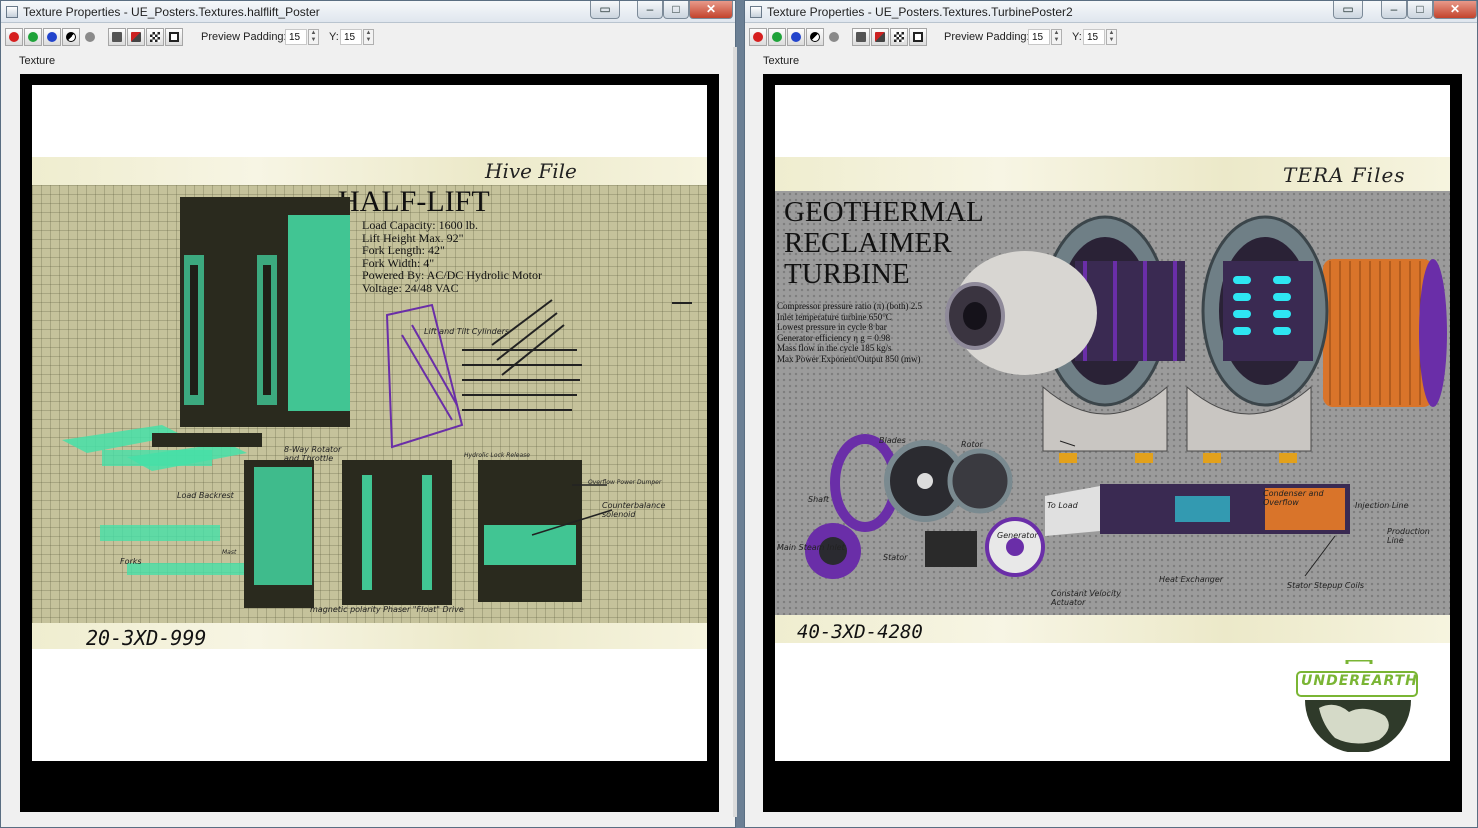 The width and height of the screenshot is (1478, 828). I want to click on underearth-logo: UNDEREARTH, so click(1358, 705).